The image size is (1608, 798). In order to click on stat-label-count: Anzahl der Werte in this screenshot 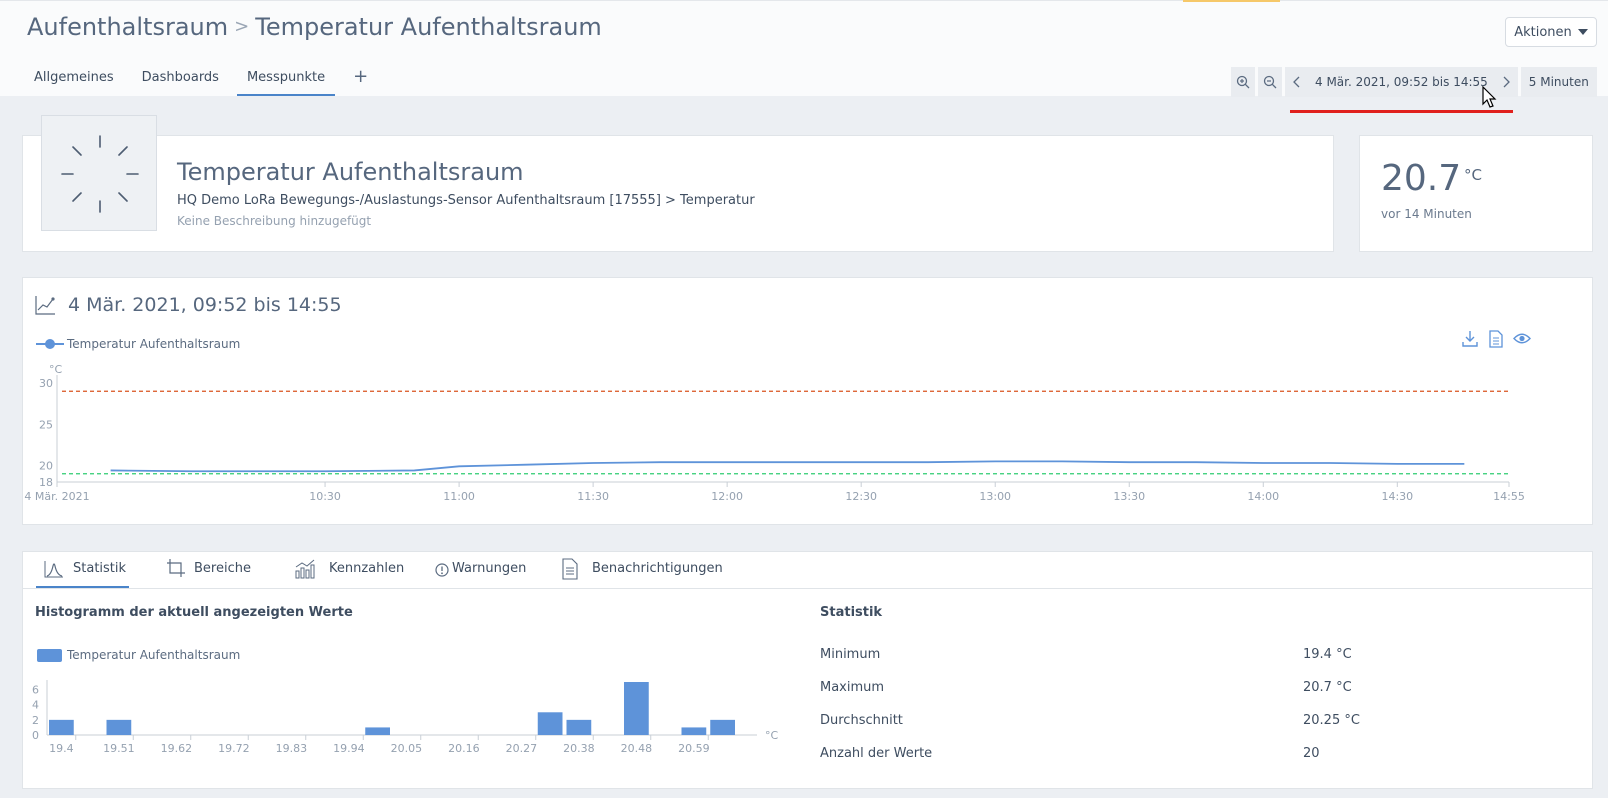, I will do `click(876, 753)`.